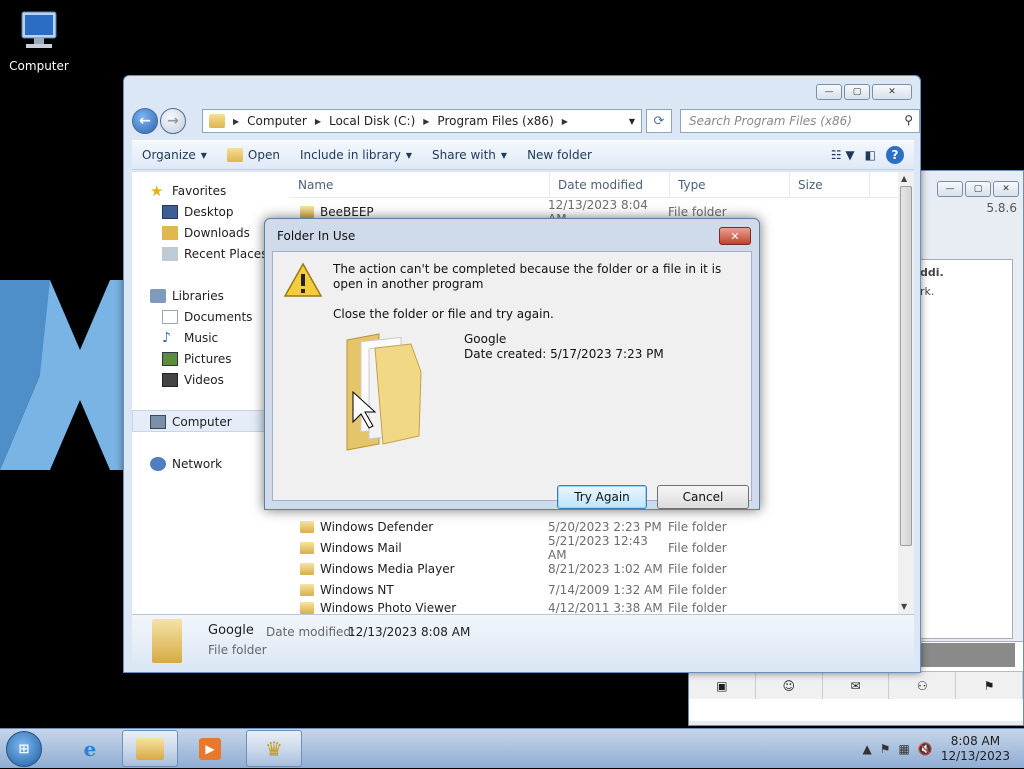  Describe the element at coordinates (485, 339) in the screenshot. I see `dialog-item-name: Google` at that location.